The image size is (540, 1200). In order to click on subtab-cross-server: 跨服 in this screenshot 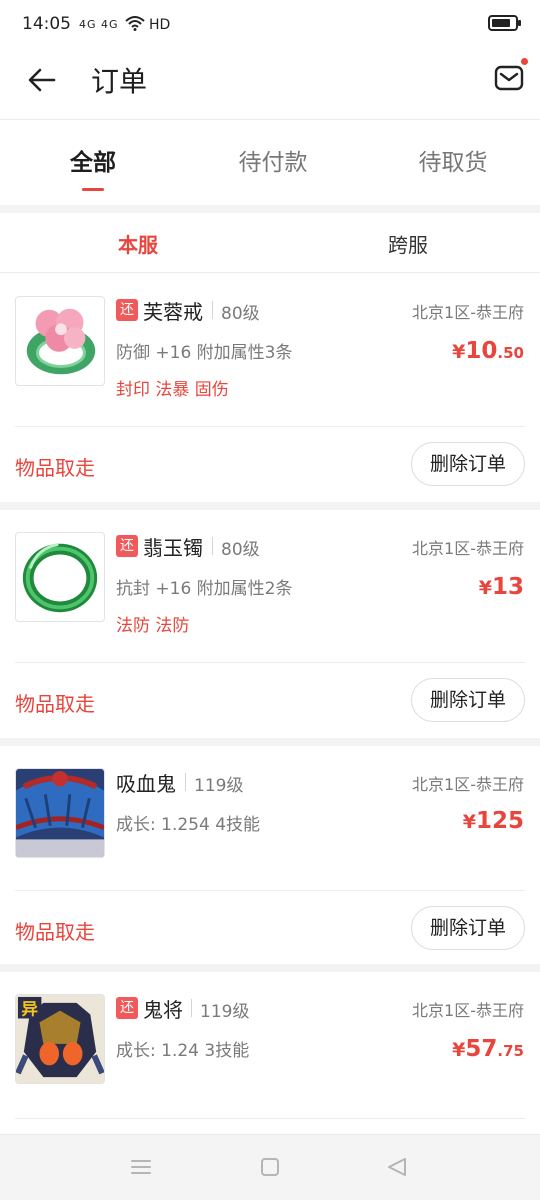, I will do `click(406, 243)`.